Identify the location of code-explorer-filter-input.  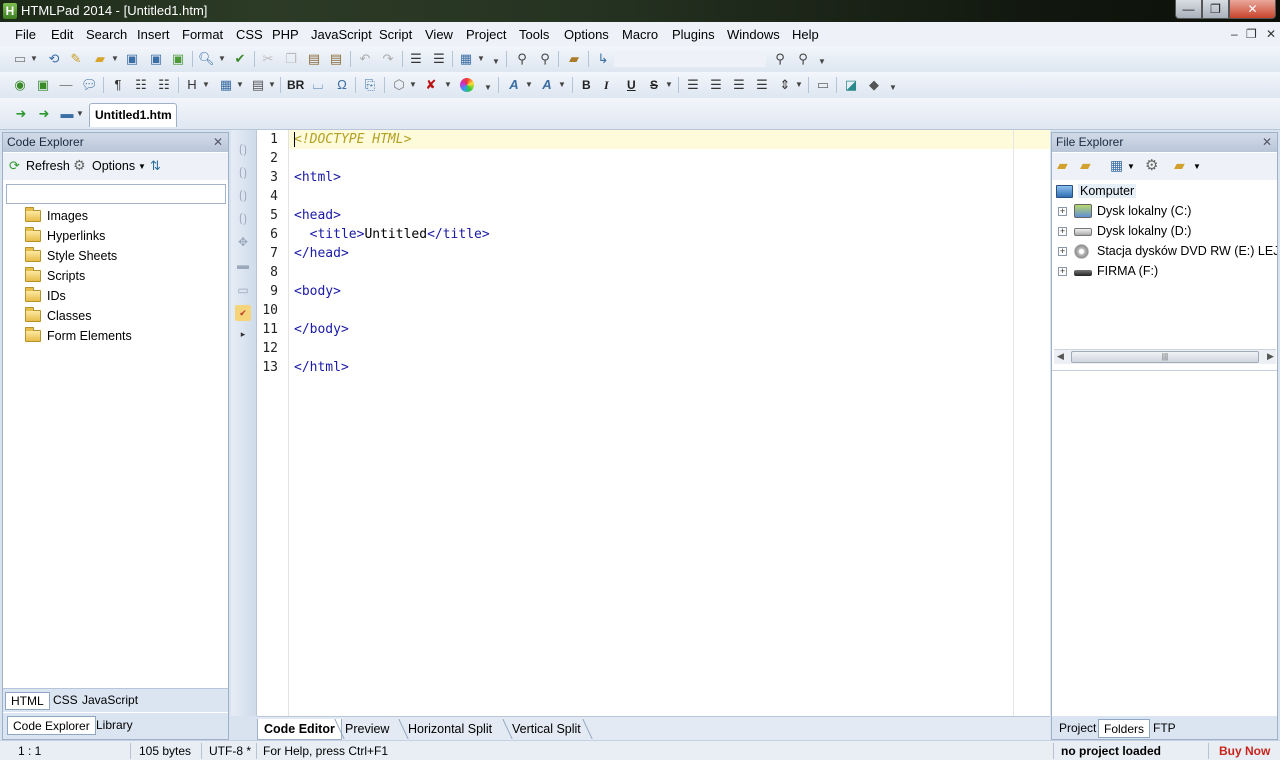
(116, 194).